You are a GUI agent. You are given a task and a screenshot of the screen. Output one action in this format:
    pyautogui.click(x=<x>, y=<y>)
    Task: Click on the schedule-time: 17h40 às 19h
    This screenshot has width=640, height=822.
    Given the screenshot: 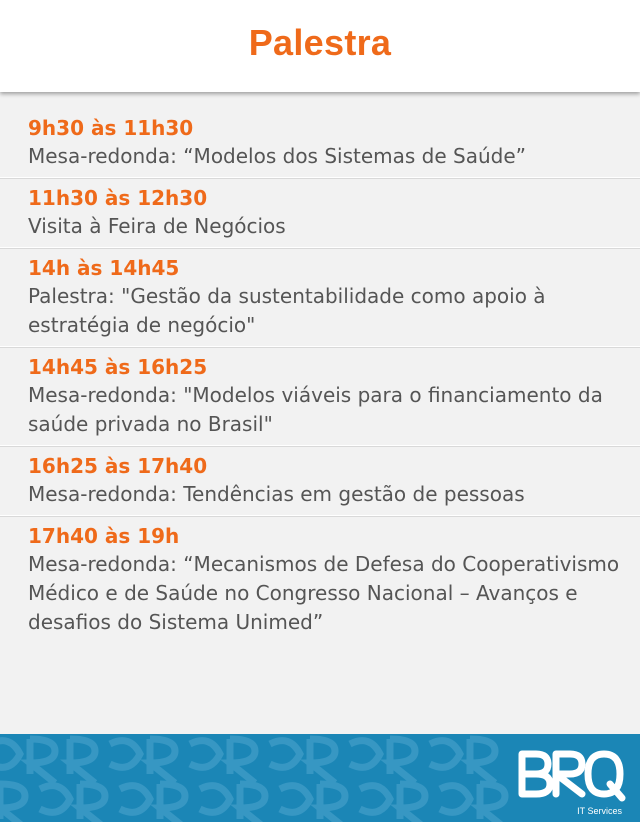 What is the action you would take?
    pyautogui.click(x=104, y=536)
    